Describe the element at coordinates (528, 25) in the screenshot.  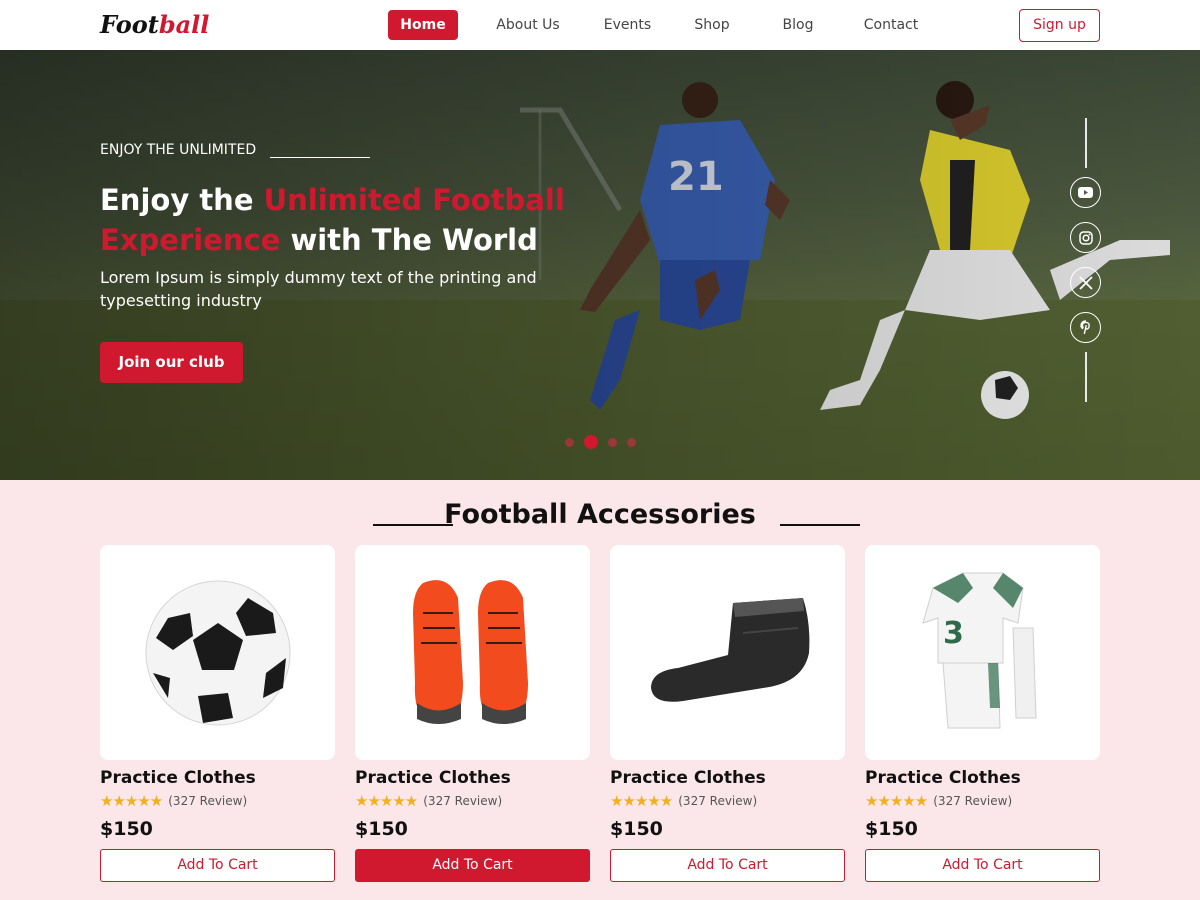
I see `nav-about-us: About Us` at that location.